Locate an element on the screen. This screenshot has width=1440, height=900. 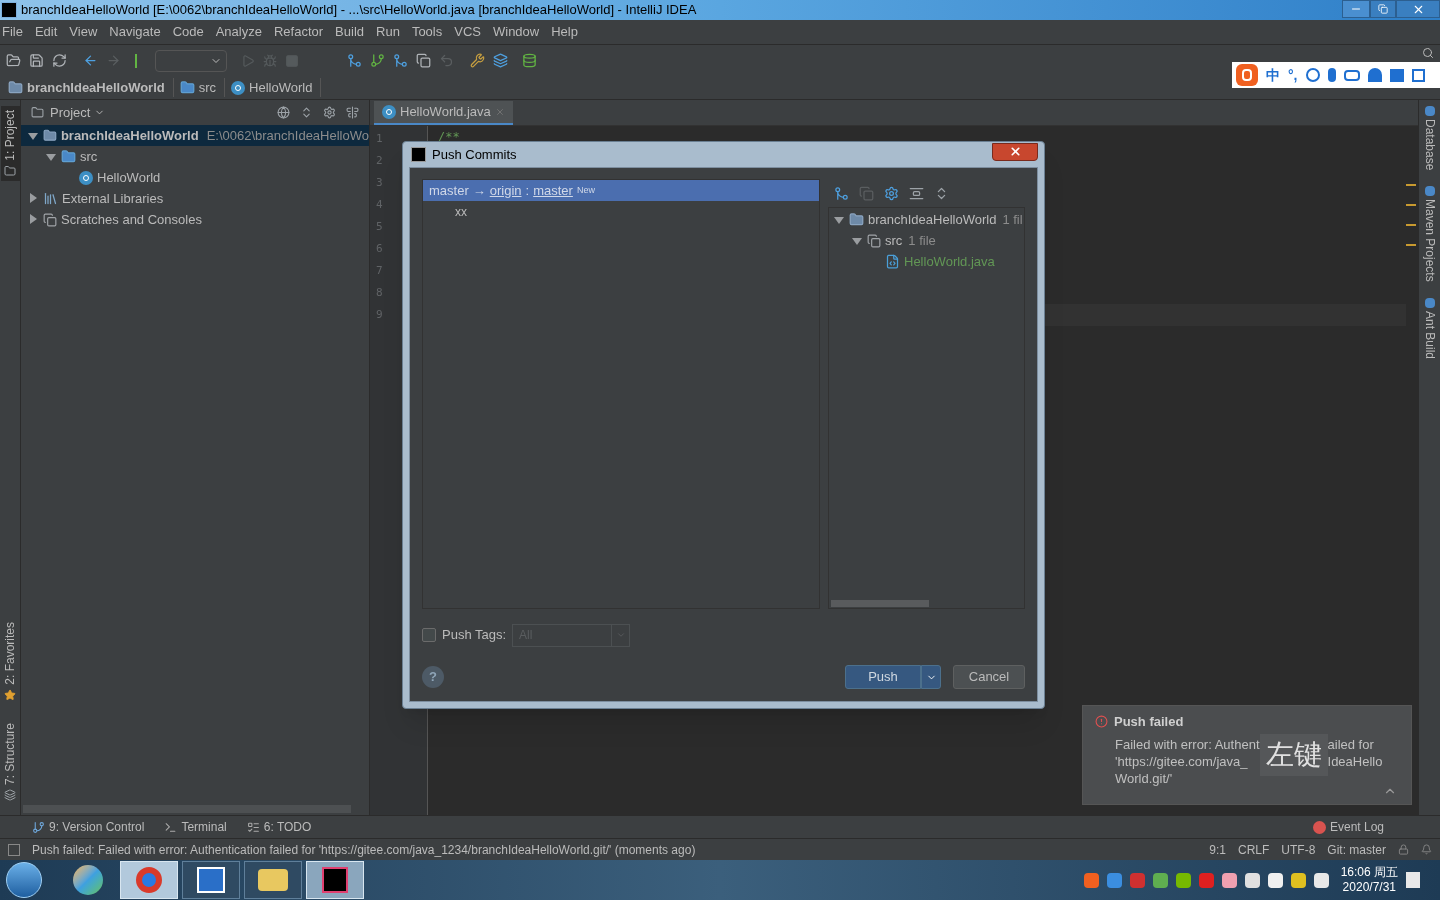
window-title: branchIdeaHelloWorld [E:\0062\branchIdeaHelloWorld] - ...\src\HelloWorld.java [branchIdeaHelloWorld] - IntelliJ IDEA is located at coordinates (359, 10).